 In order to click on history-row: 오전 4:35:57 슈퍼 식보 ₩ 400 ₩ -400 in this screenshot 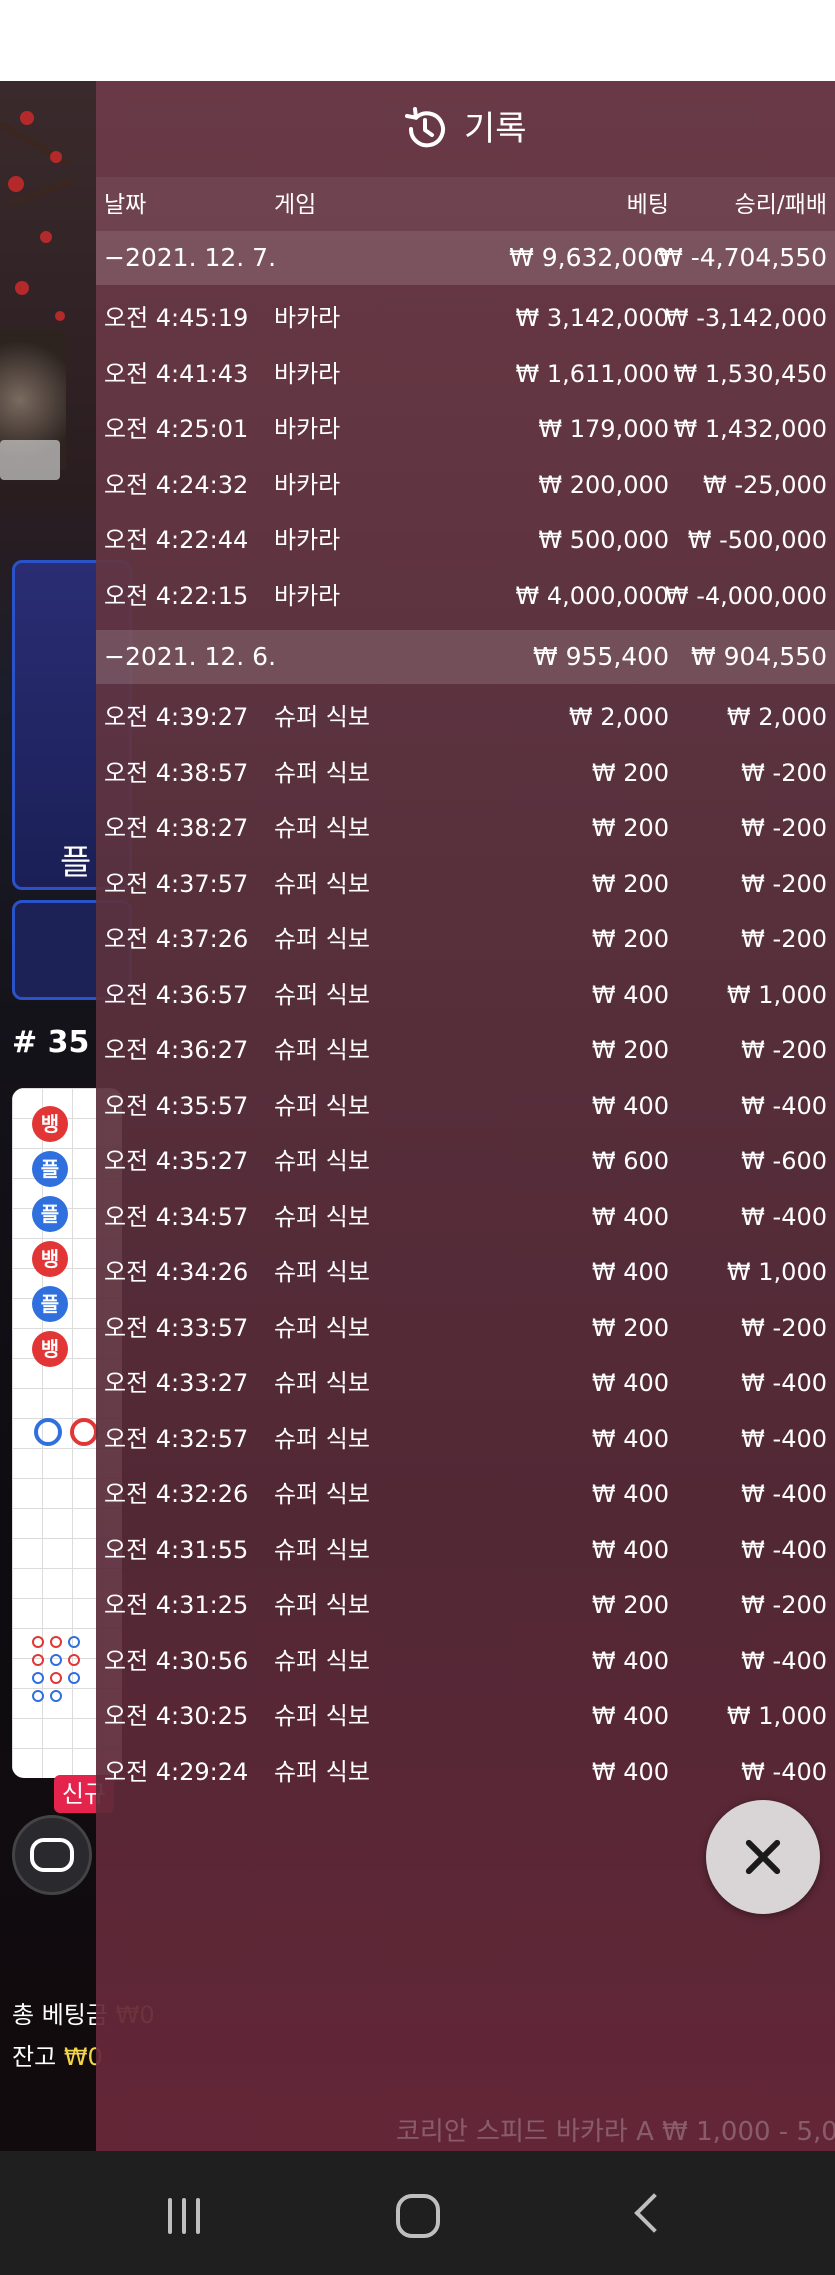, I will do `click(465, 1107)`.